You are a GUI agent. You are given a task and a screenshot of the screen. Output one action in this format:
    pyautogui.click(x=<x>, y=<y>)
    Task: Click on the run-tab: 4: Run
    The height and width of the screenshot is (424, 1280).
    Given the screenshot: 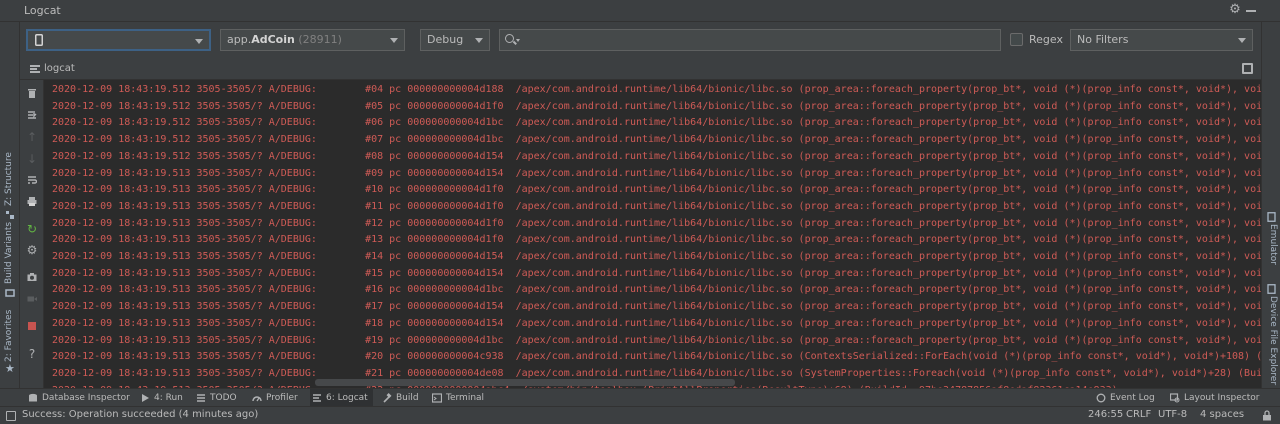 What is the action you would take?
    pyautogui.click(x=160, y=398)
    